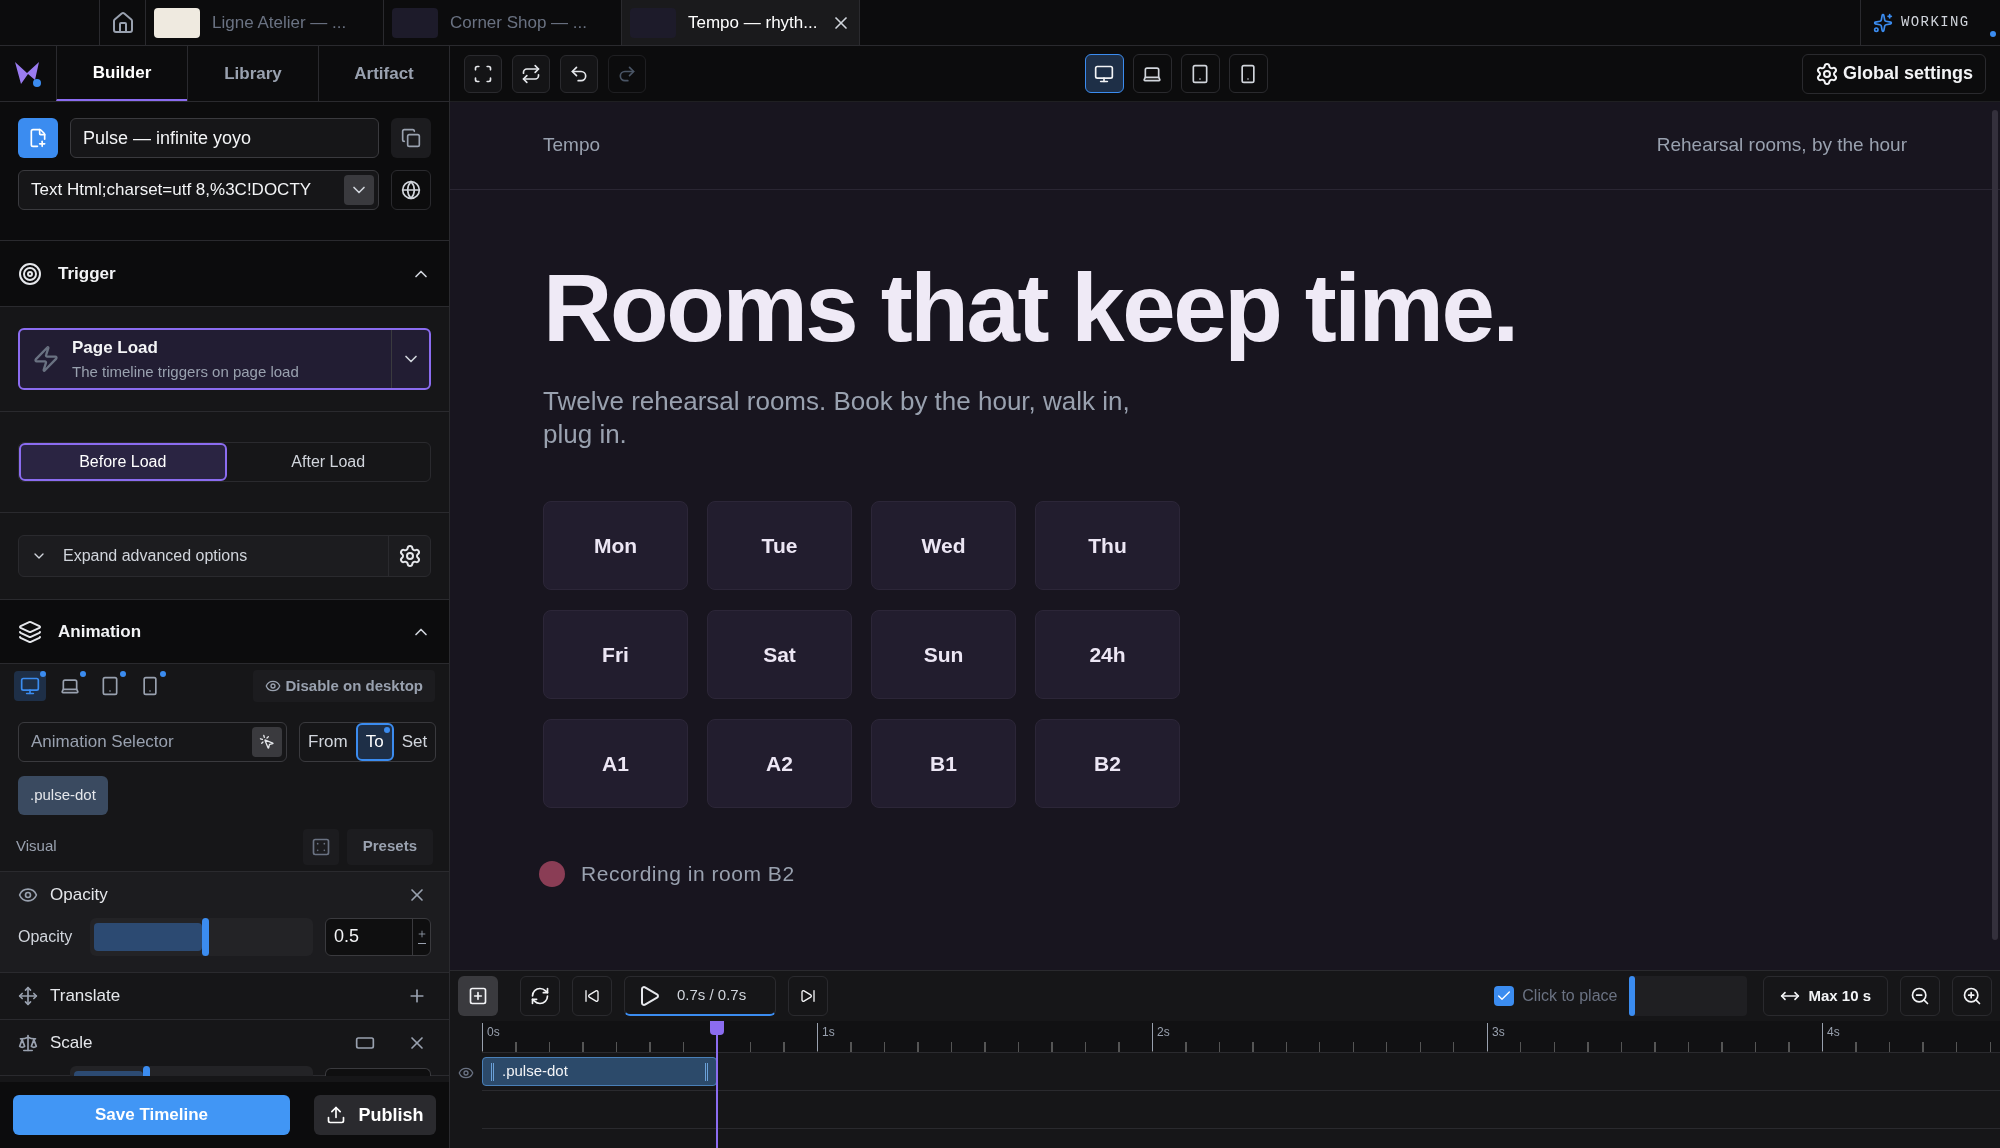 The image size is (2000, 1148). I want to click on source-select: Text Html;charset=utf 8,%3C!DOCTY, so click(198, 190).